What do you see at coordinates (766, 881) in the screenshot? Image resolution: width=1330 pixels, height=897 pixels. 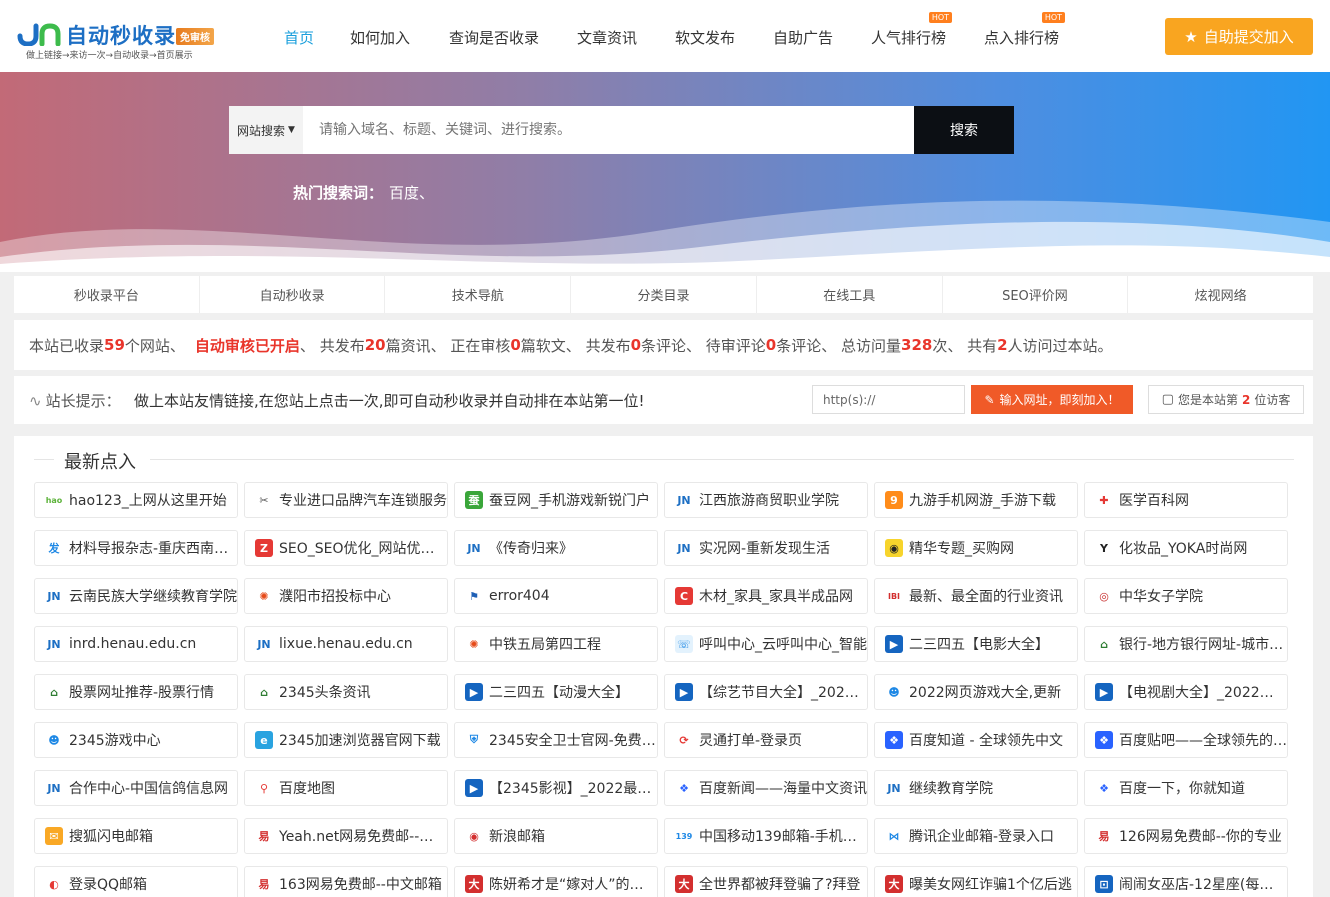 I see `site-card: 大全世界都被拜登骗了?拜登` at bounding box center [766, 881].